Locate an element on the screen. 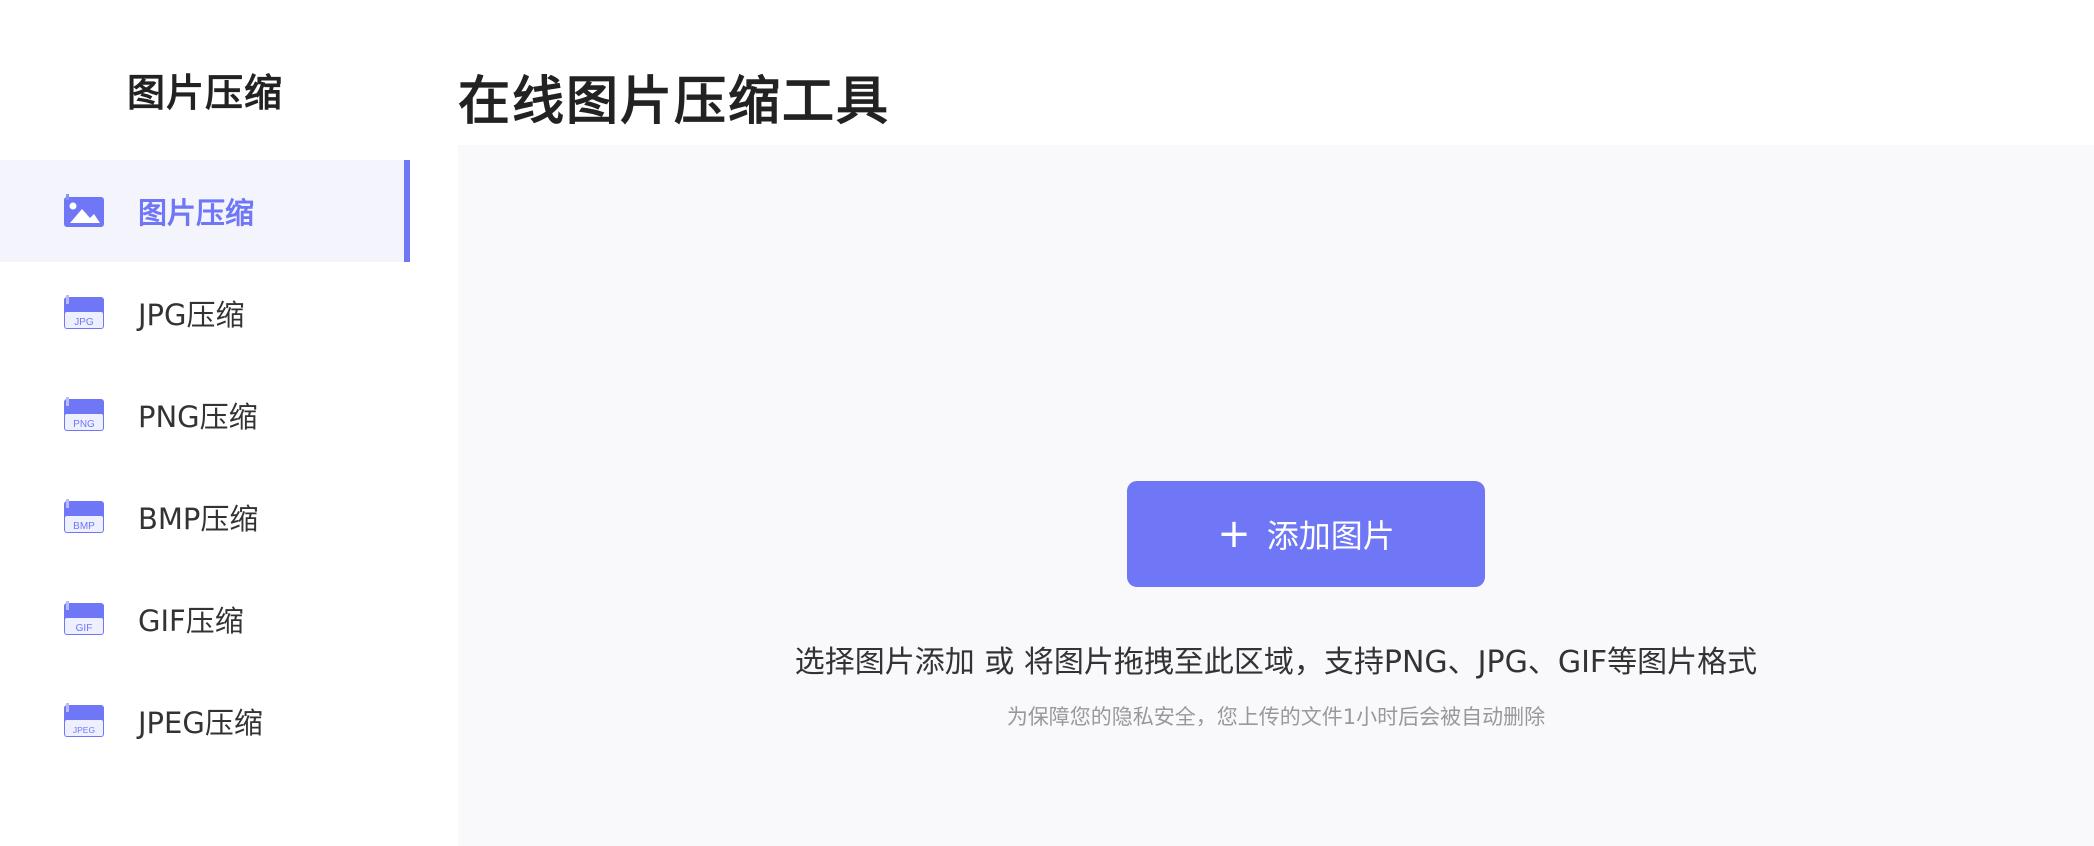 The width and height of the screenshot is (2094, 846). svg-text: BMP is located at coordinates (84, 526).